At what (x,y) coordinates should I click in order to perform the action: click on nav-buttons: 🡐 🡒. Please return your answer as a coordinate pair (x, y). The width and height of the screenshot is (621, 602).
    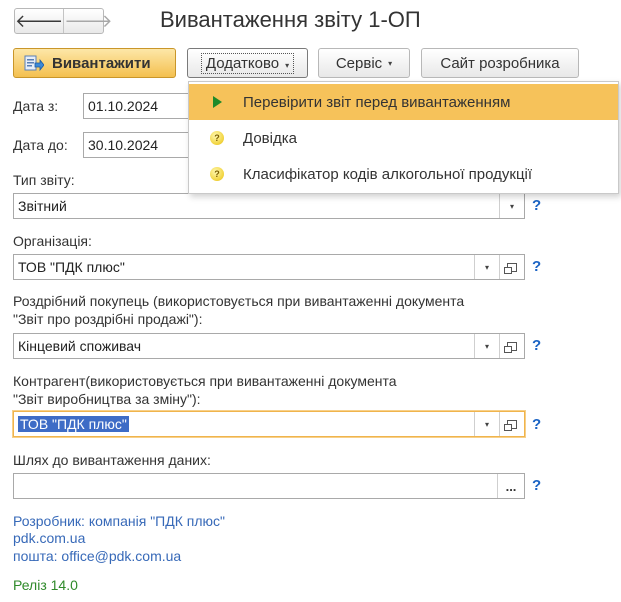
    Looking at the image, I should click on (63, 21).